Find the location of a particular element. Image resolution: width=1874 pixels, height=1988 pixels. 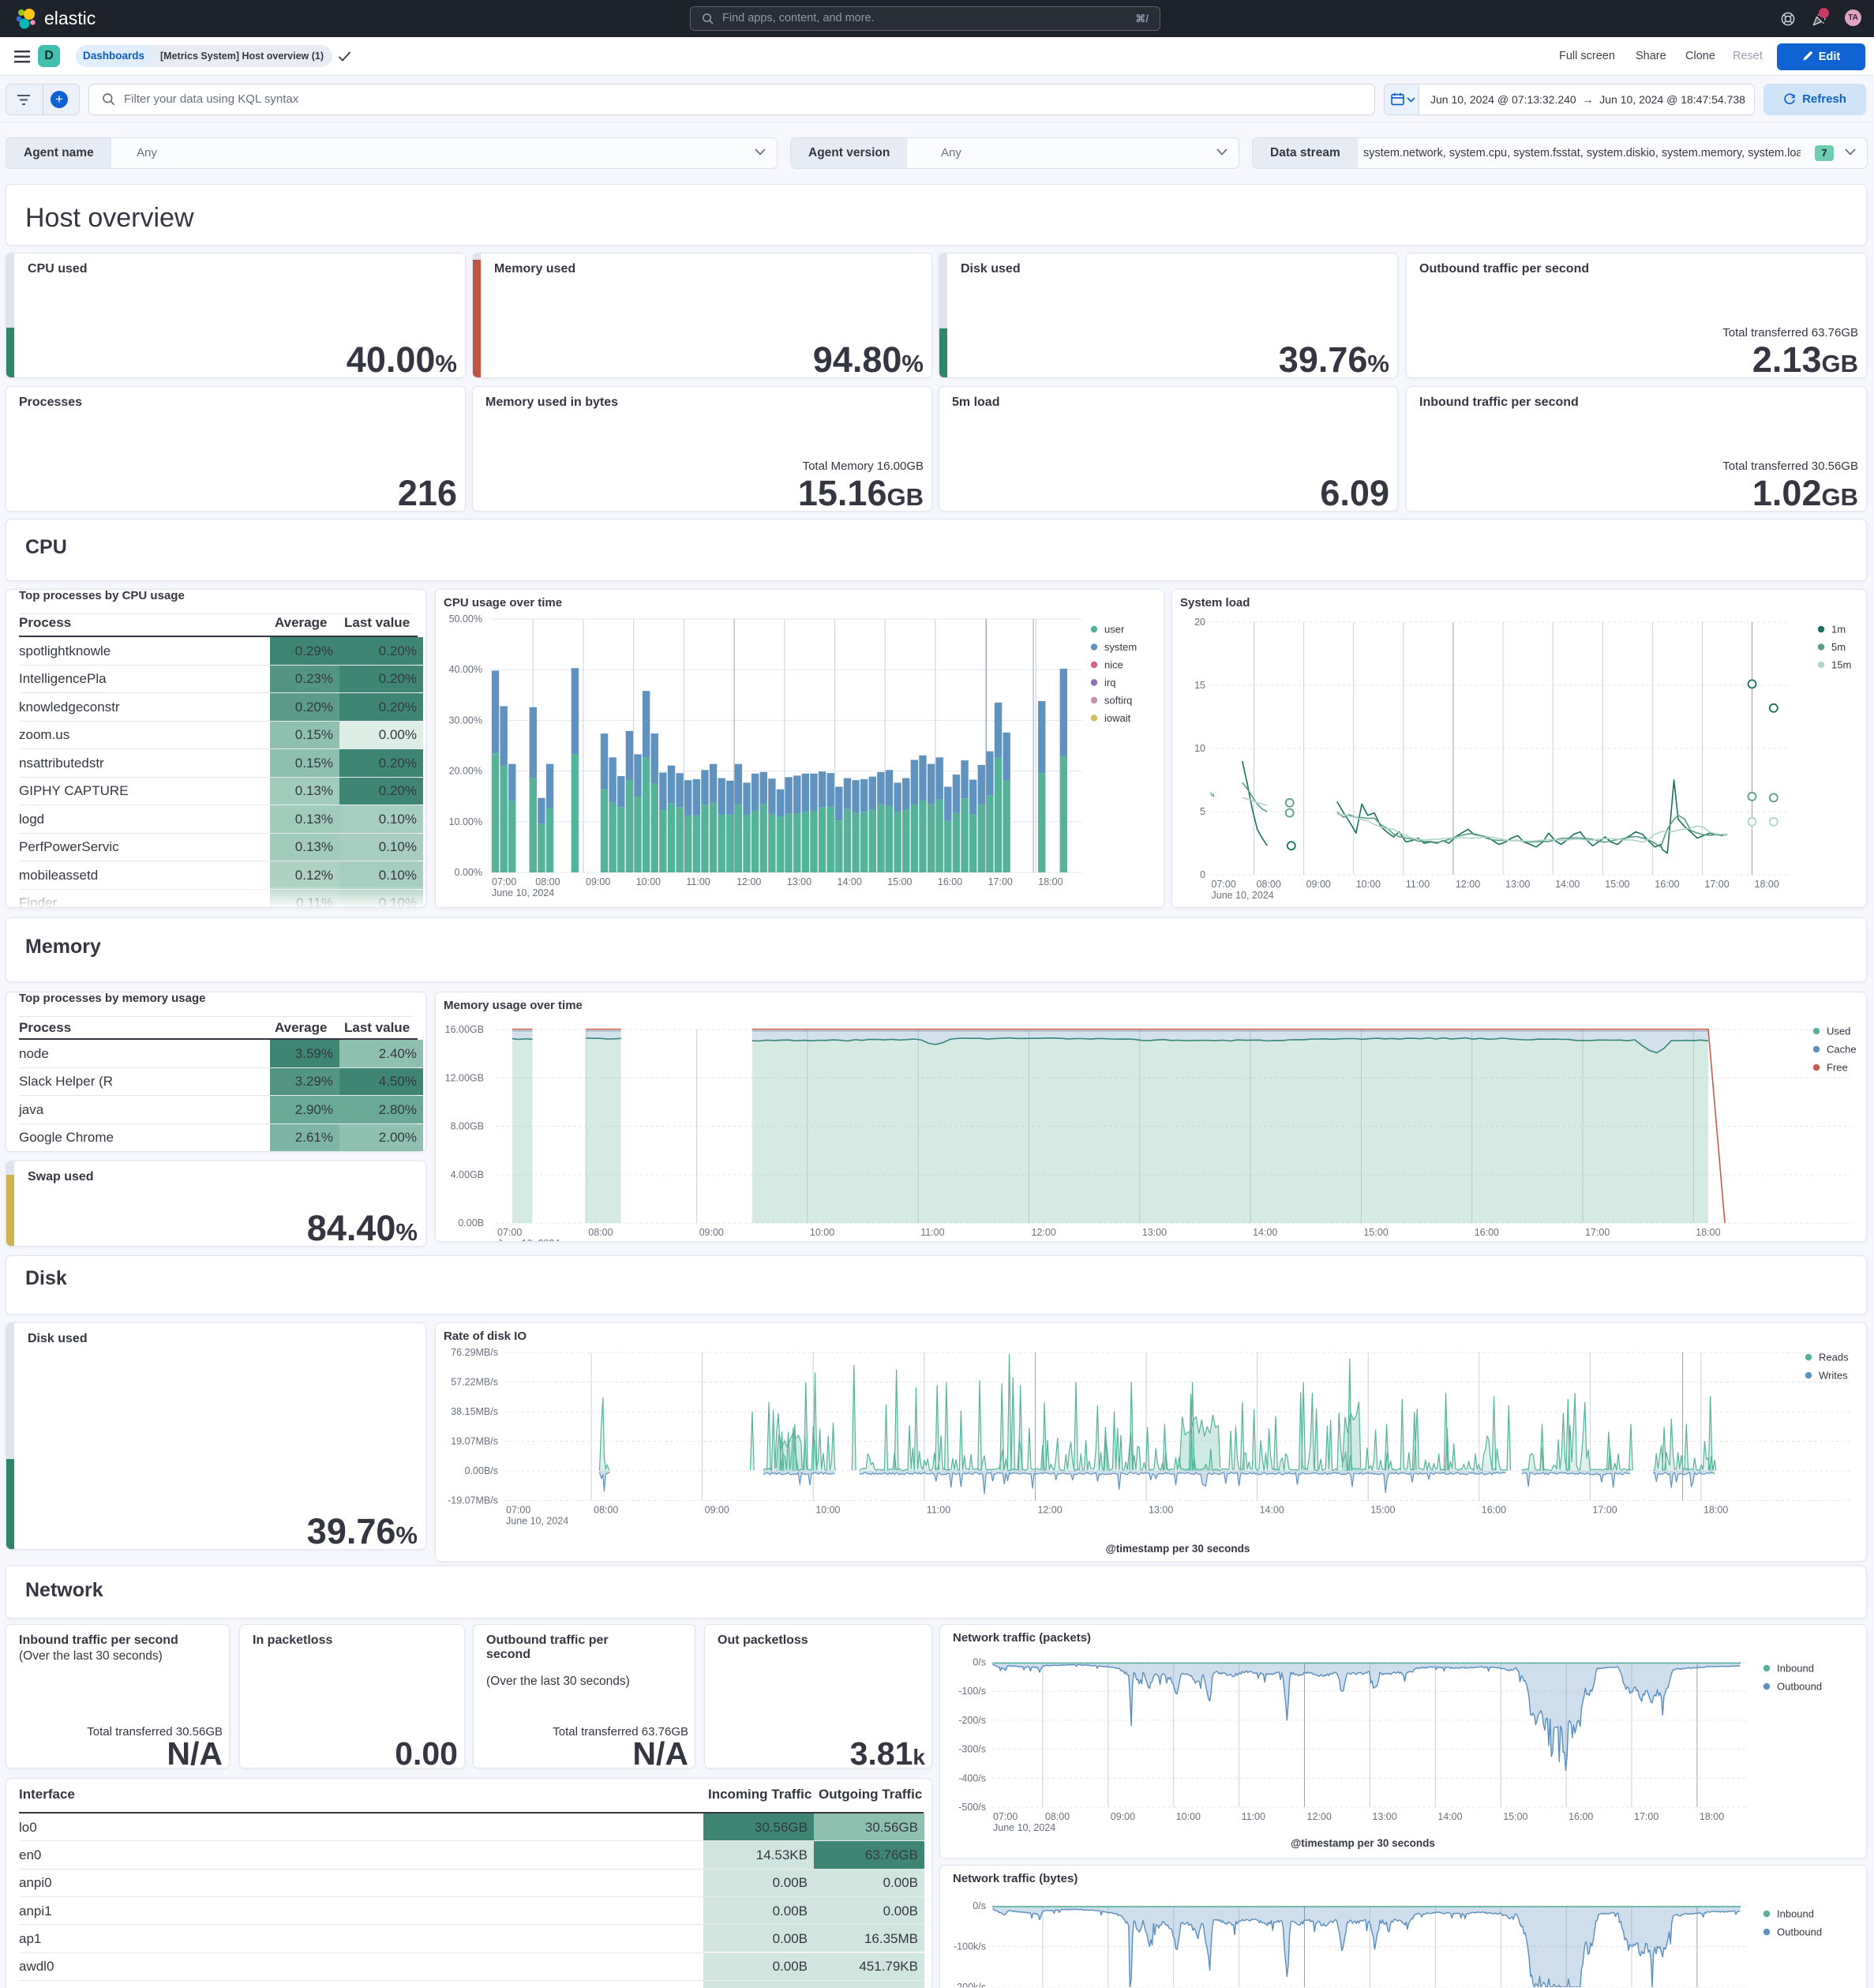

svg-text: system is located at coordinates (1120, 647).